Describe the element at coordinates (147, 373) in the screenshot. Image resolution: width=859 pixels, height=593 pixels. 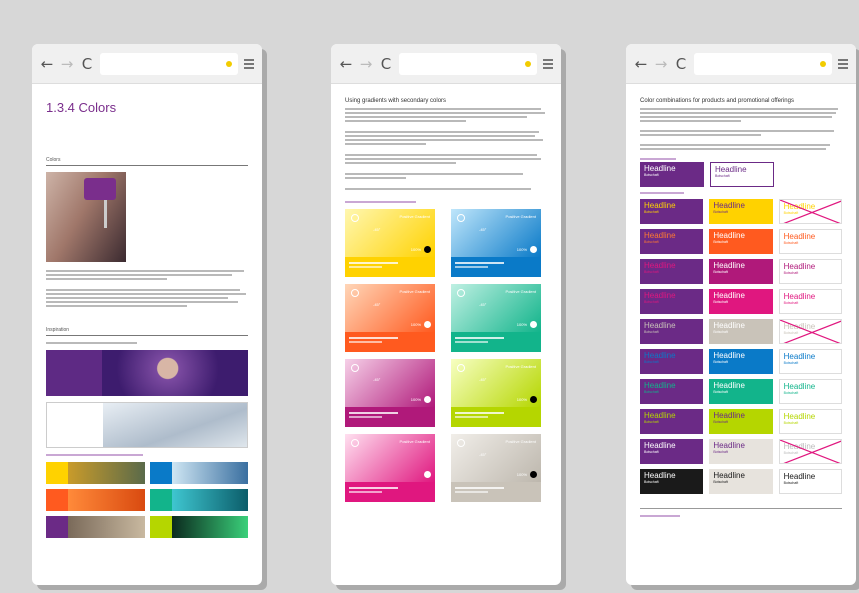
I see `inspiration-purple-banner` at that location.